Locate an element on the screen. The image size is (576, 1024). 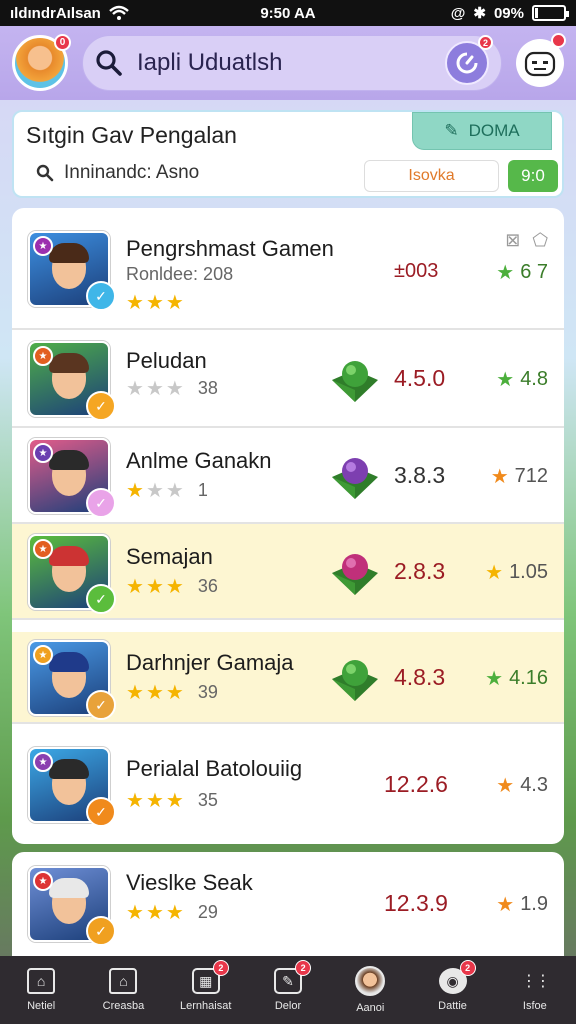
star-count: 38 is located at coordinates (207, 388).